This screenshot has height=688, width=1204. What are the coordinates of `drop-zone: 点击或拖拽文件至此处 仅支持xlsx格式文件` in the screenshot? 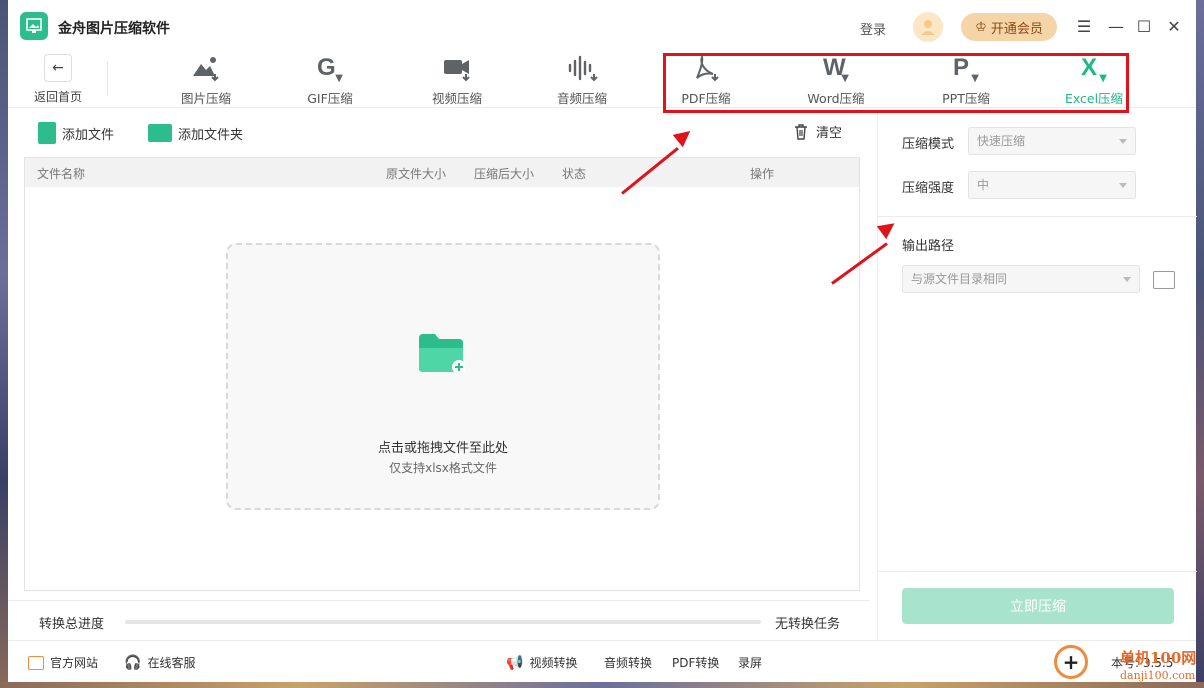 It's located at (443, 376).